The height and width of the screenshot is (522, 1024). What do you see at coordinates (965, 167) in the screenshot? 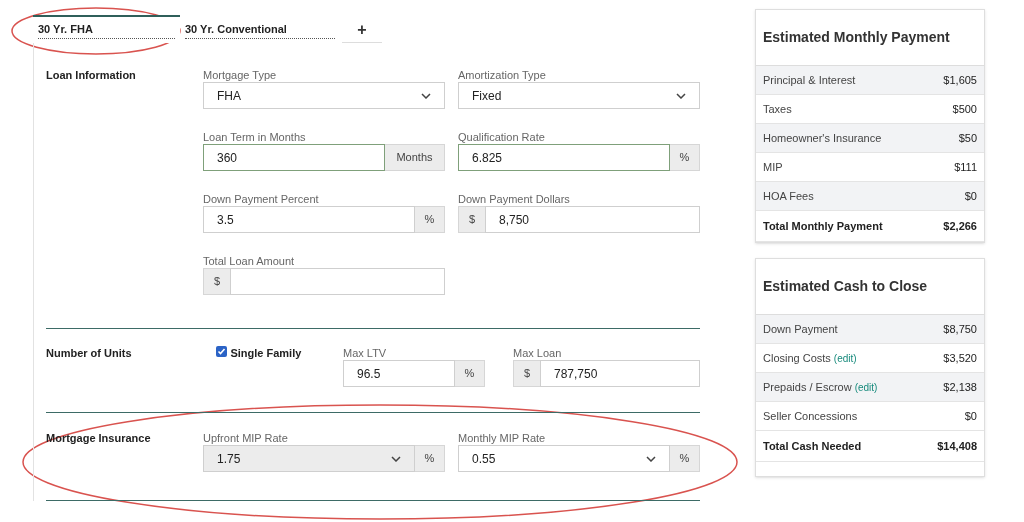
I see `row-value: $111` at bounding box center [965, 167].